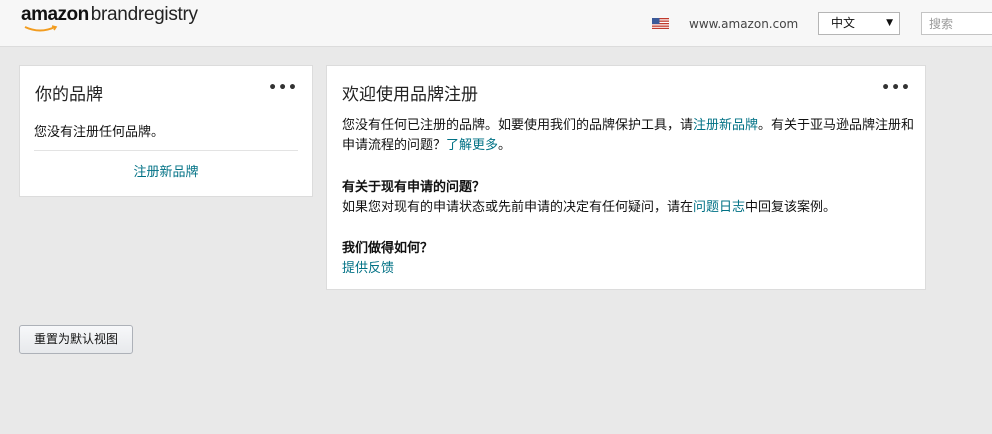  I want to click on top-bar: amazon brandregistry www.amazon.com 中文 ▼, so click(496, 23).